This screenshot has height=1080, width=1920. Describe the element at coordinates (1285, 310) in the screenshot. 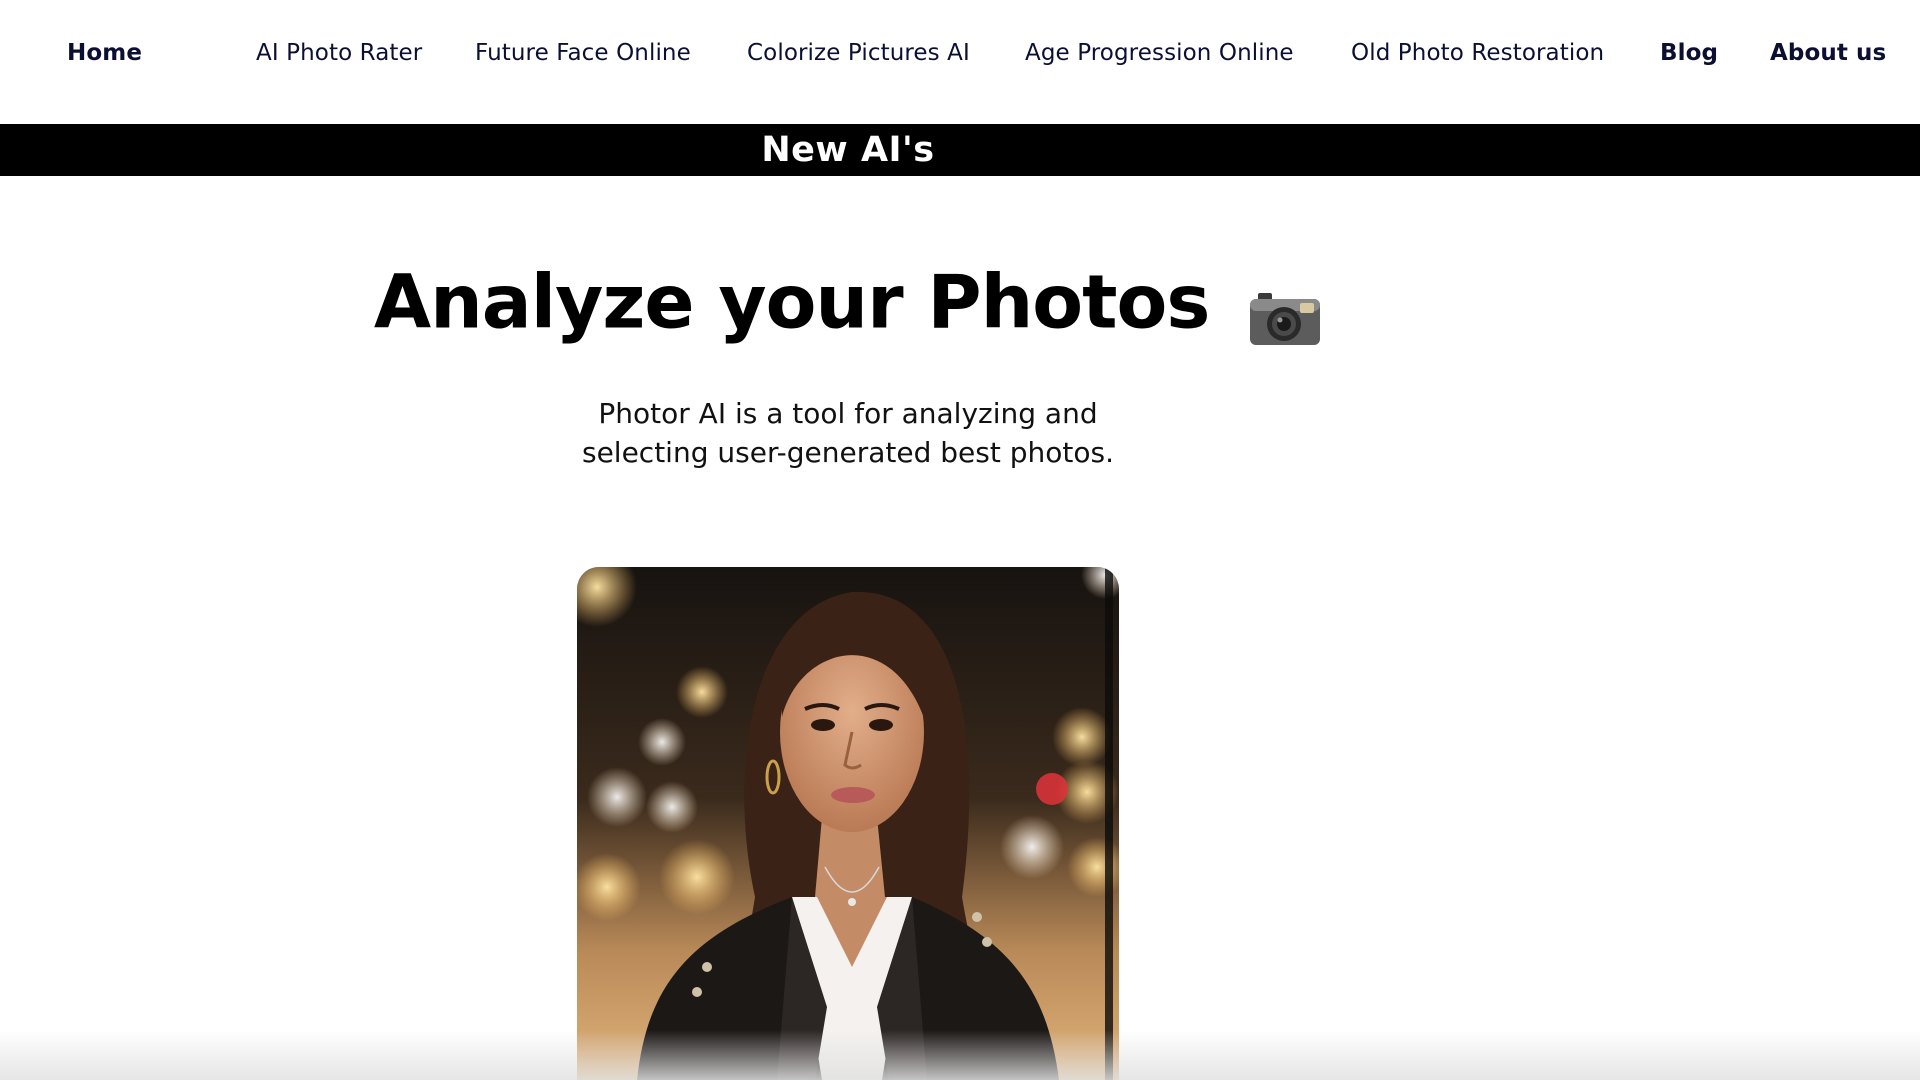

I see `camera-icon` at that location.